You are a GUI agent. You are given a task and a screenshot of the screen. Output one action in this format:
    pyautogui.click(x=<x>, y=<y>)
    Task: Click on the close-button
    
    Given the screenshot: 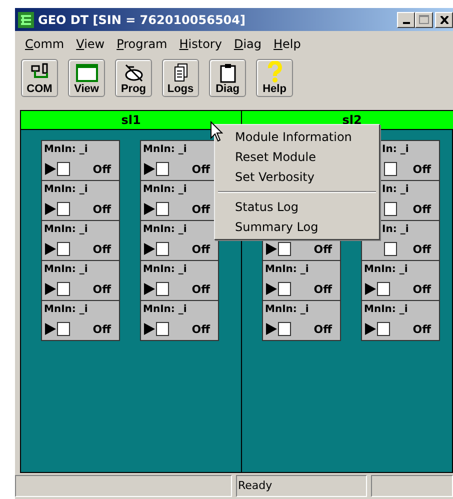 What is the action you would take?
    pyautogui.click(x=444, y=20)
    